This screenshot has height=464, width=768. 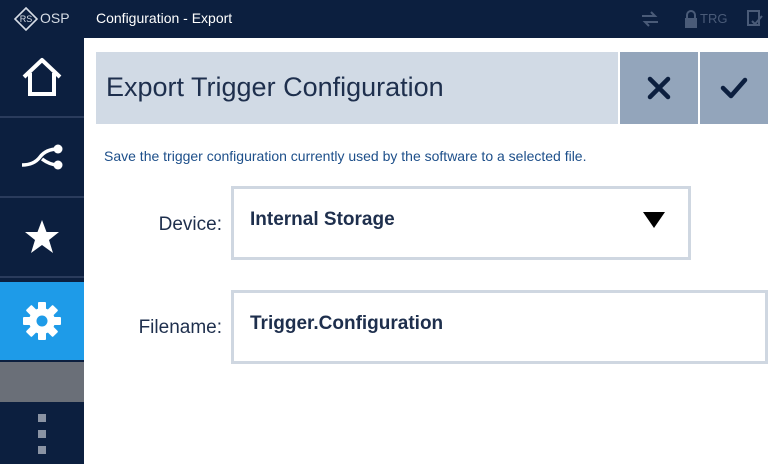 I want to click on sidebar, so click(x=42, y=251).